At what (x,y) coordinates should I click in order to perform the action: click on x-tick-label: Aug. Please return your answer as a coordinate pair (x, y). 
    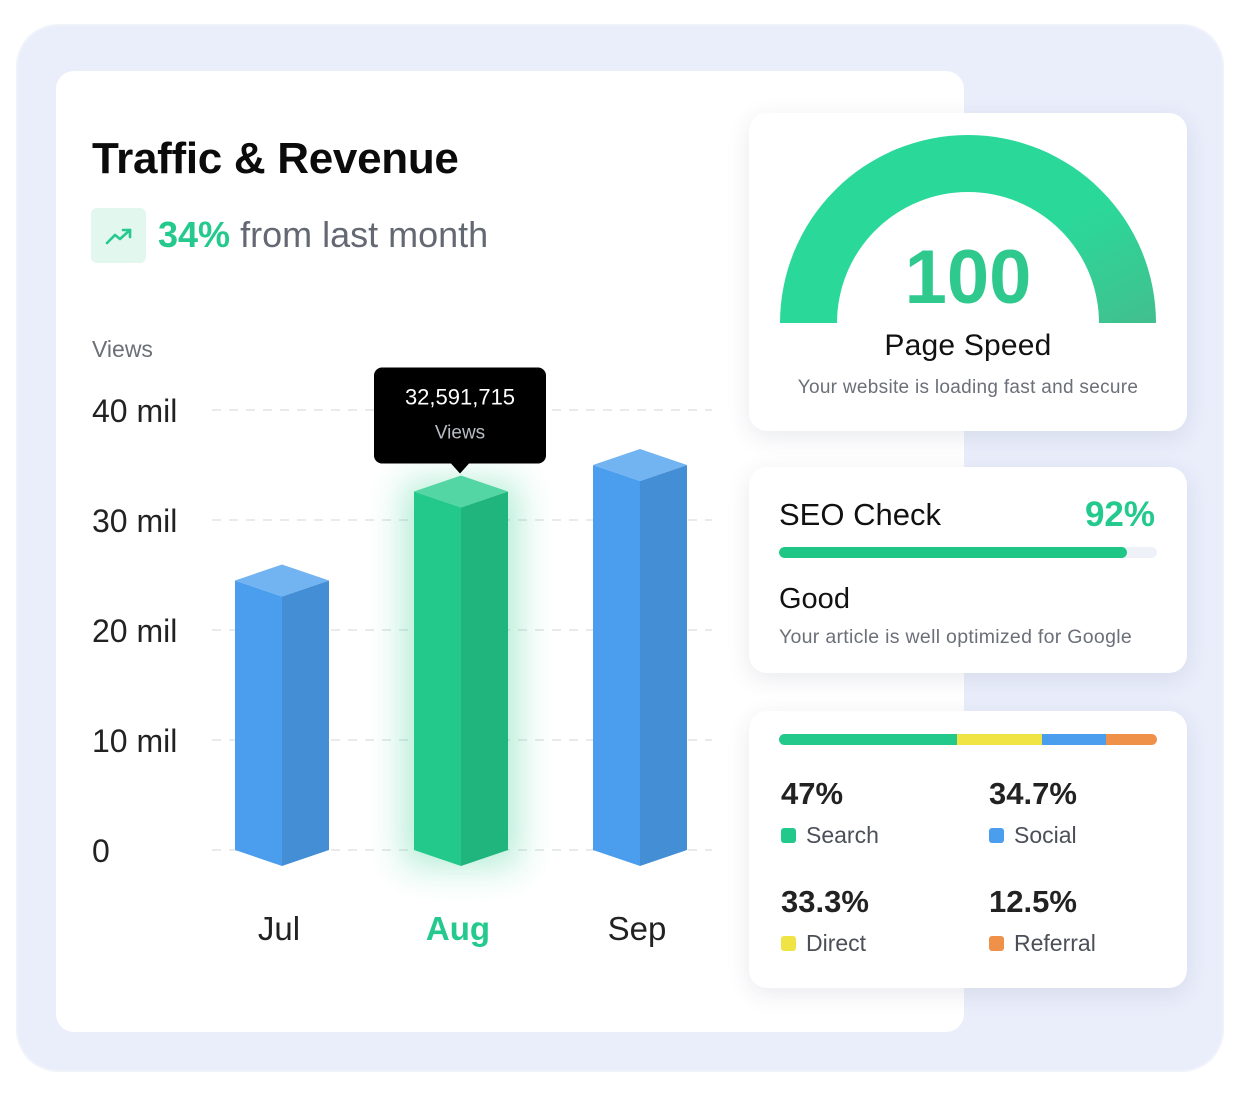
    Looking at the image, I should click on (458, 928).